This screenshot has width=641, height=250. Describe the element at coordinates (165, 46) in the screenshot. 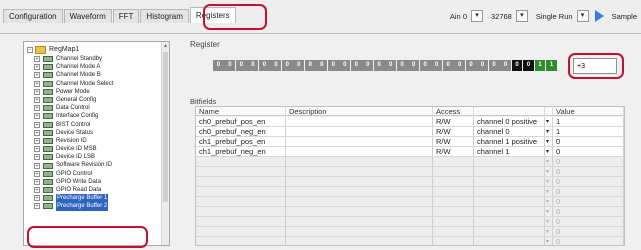

I see `scroll-up-icon: ▲` at that location.